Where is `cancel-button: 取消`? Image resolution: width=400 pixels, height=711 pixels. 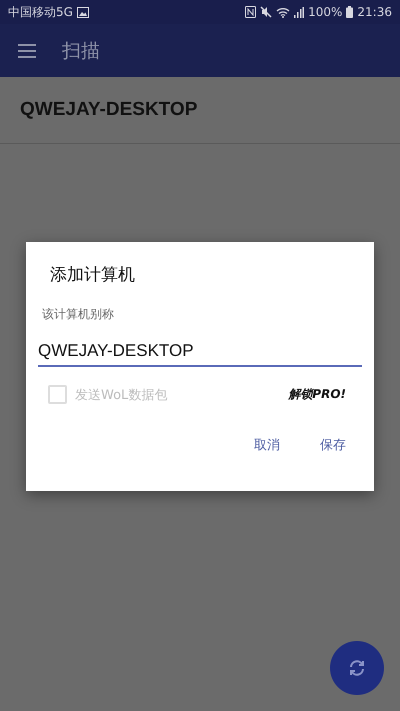
cancel-button: 取消 is located at coordinates (267, 445).